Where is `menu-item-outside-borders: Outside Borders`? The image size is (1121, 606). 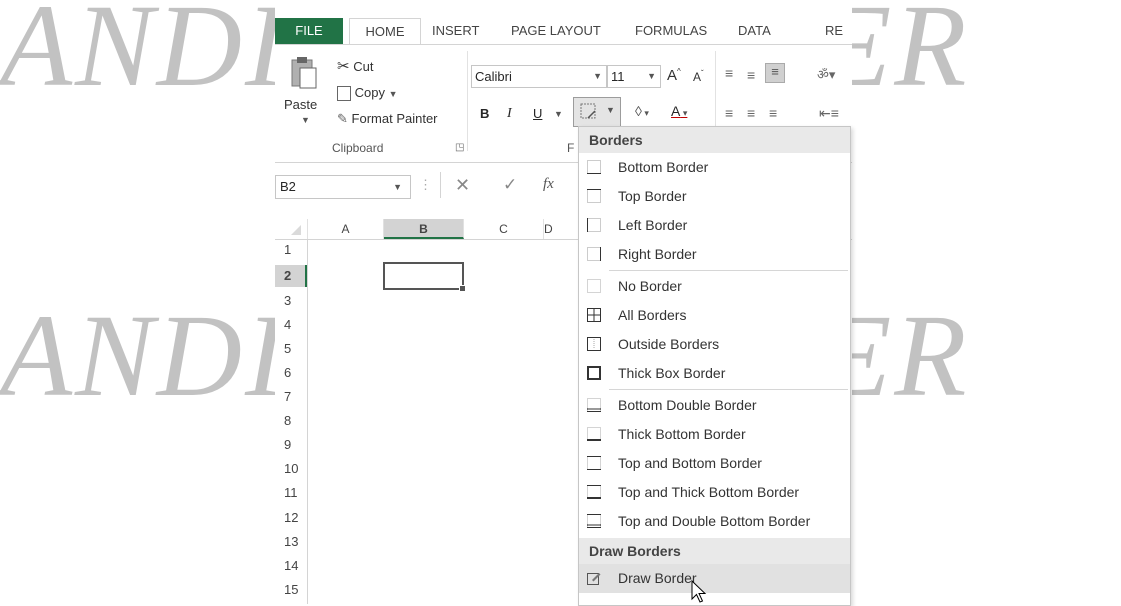
menu-item-outside-borders: Outside Borders is located at coordinates (714, 344).